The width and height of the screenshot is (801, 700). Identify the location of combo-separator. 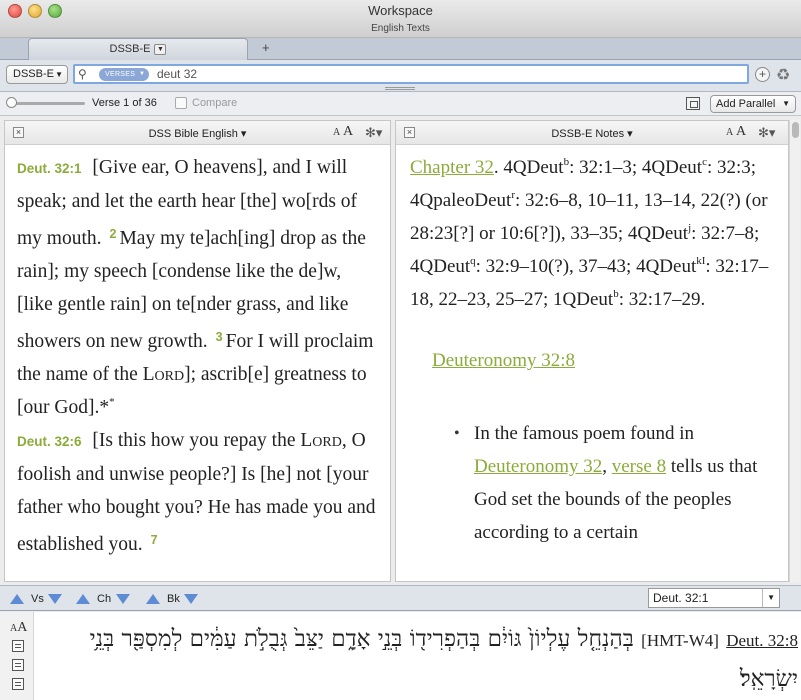
(762, 598).